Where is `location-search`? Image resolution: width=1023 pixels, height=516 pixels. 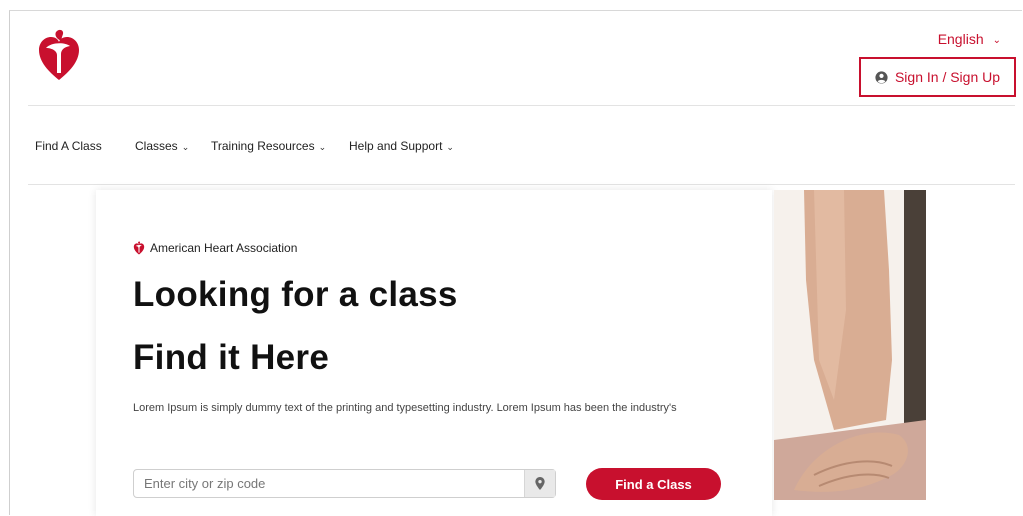 location-search is located at coordinates (344, 483).